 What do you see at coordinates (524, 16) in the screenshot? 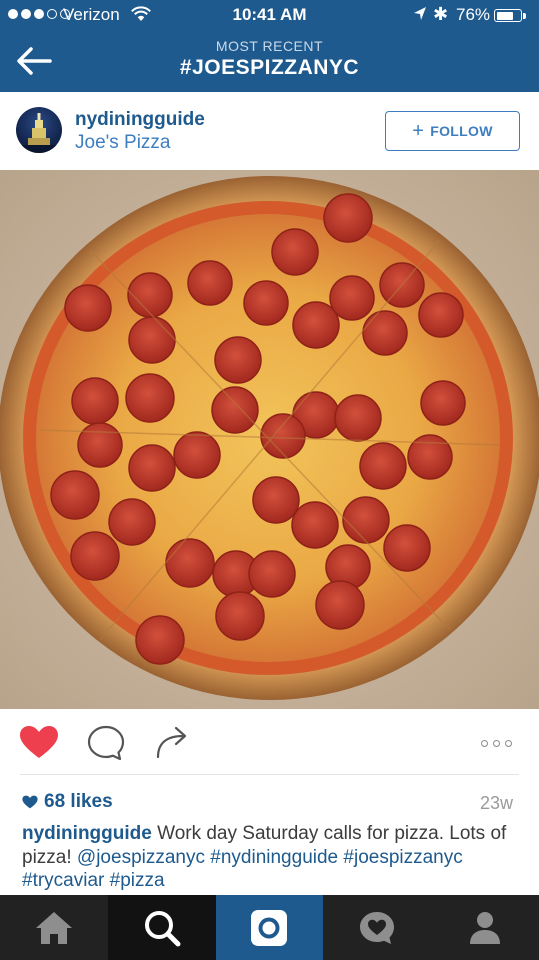
I see `battery-tip` at bounding box center [524, 16].